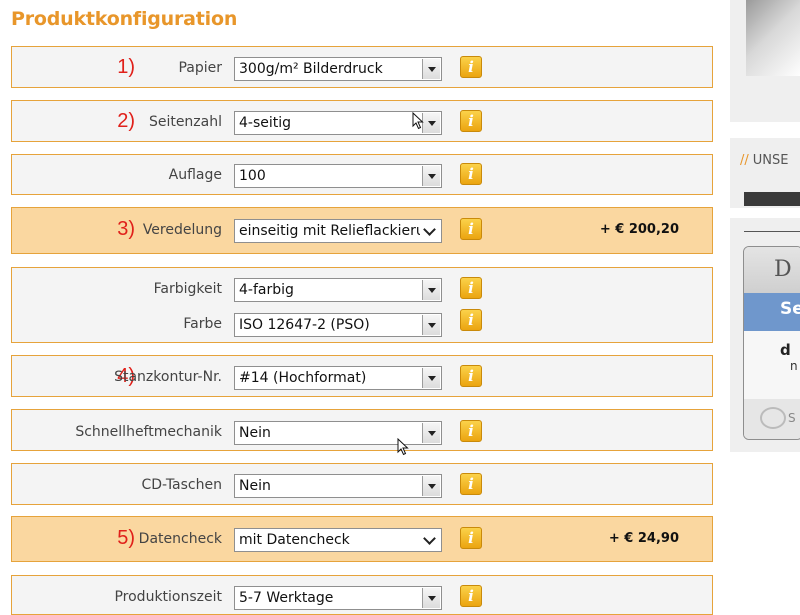 This screenshot has width=800, height=615. What do you see at coordinates (182, 485) in the screenshot?
I see `cd-taschen-label: CD-Taschen` at bounding box center [182, 485].